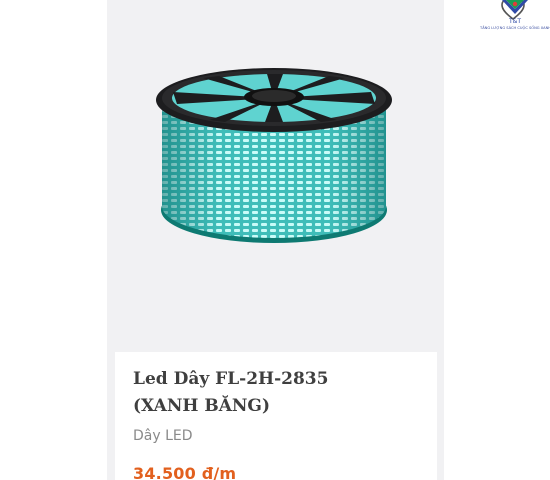 This screenshot has width=550, height=480. I want to click on logo-tagline: TĂNG LƯỢNG SÁCH CUỘC SỐNG XANH, so click(515, 28).